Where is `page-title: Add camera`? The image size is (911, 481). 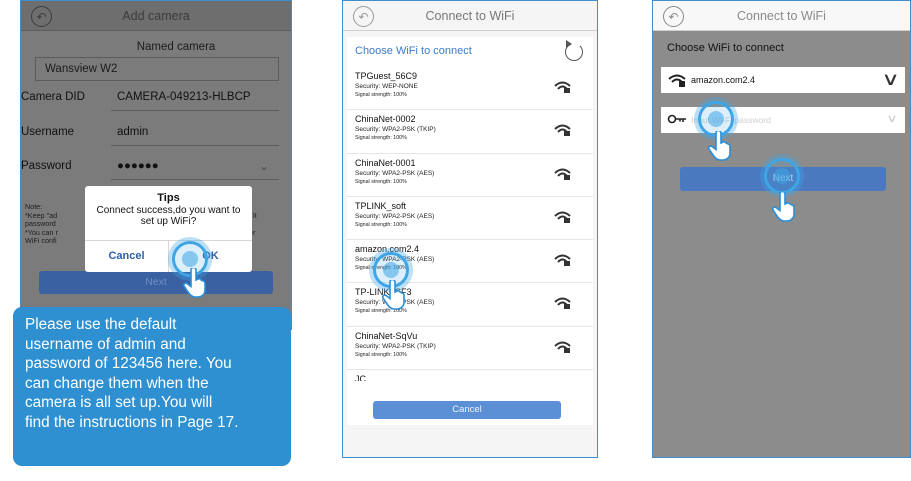
page-title: Add camera is located at coordinates (156, 15).